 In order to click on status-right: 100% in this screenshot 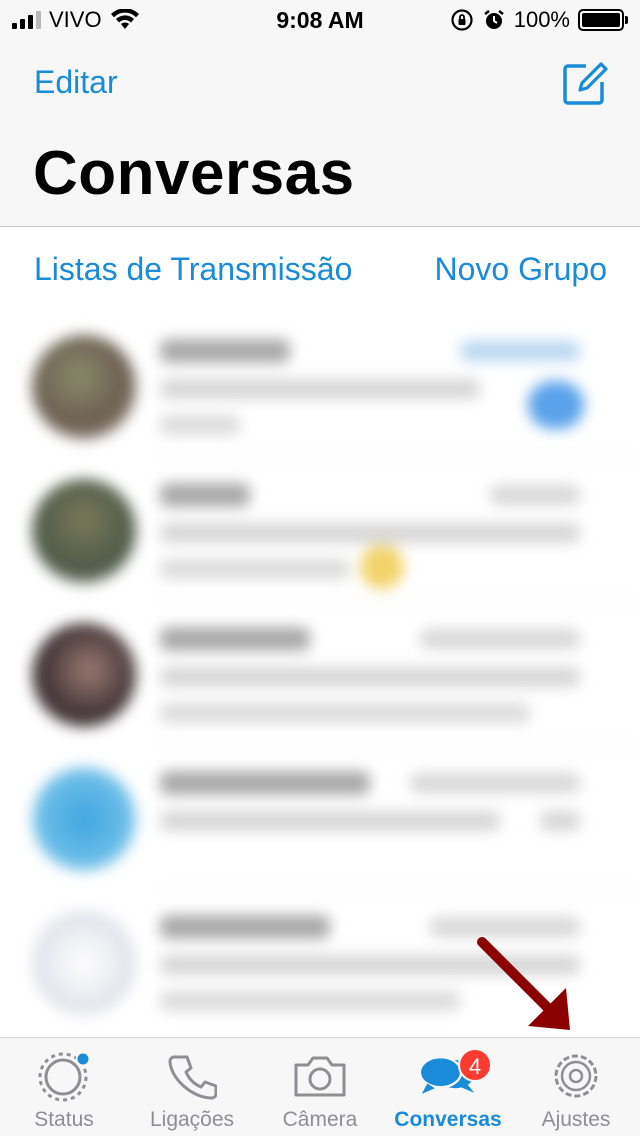, I will do `click(539, 20)`.